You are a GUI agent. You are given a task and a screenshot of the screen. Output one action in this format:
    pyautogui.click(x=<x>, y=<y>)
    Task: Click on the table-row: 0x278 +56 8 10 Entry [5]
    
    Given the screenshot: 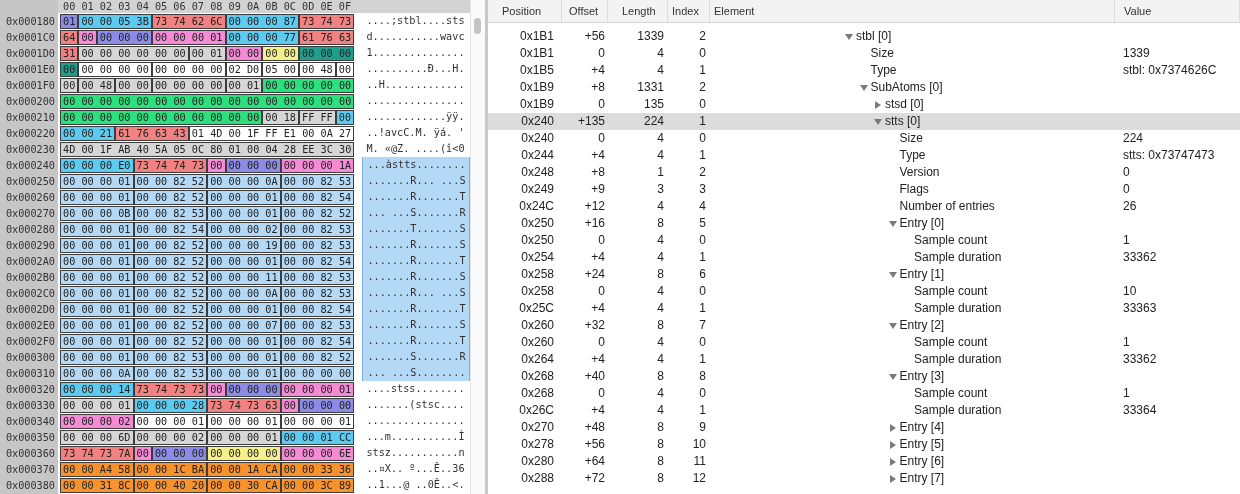 What is the action you would take?
    pyautogui.click(x=864, y=444)
    